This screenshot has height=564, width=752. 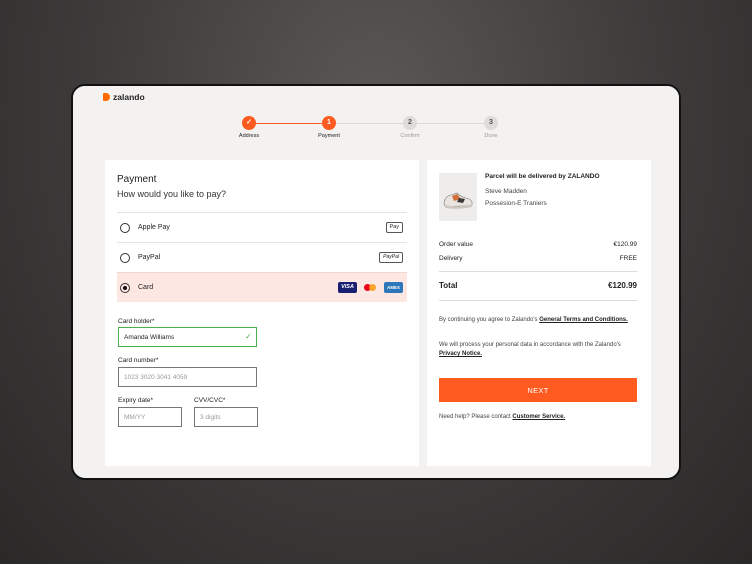 What do you see at coordinates (538, 390) in the screenshot?
I see `next-button: NEXT` at bounding box center [538, 390].